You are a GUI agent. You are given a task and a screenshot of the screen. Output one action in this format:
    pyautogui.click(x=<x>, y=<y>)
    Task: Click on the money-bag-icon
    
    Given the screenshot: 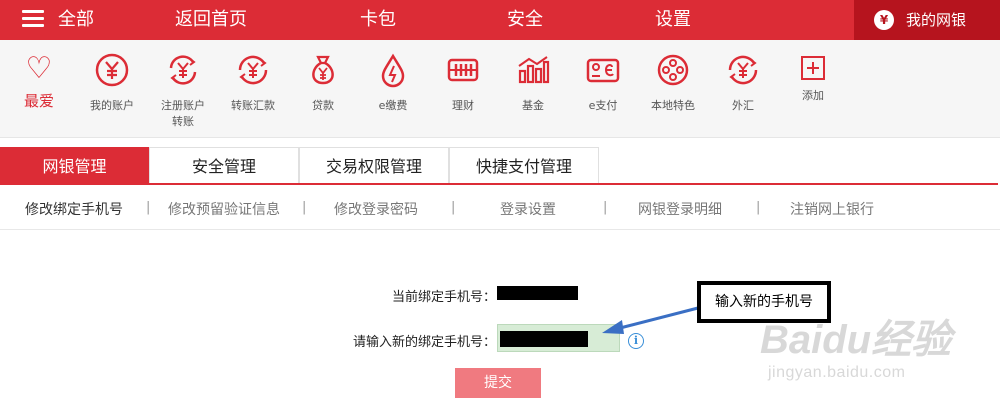 What is the action you would take?
    pyautogui.click(x=323, y=70)
    